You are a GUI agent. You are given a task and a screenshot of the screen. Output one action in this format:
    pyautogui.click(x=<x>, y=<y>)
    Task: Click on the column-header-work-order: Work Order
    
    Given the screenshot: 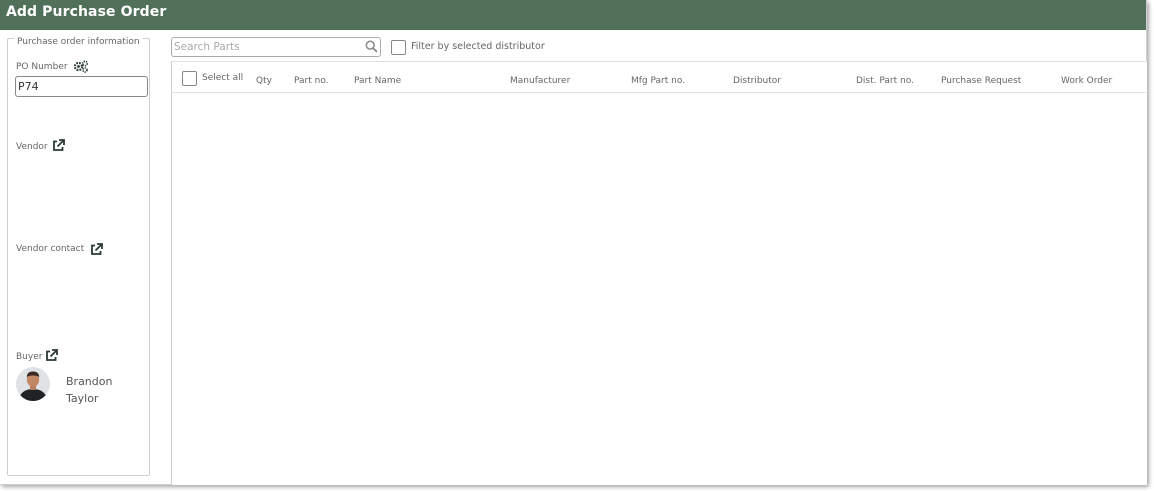 What is the action you would take?
    pyautogui.click(x=1086, y=81)
    